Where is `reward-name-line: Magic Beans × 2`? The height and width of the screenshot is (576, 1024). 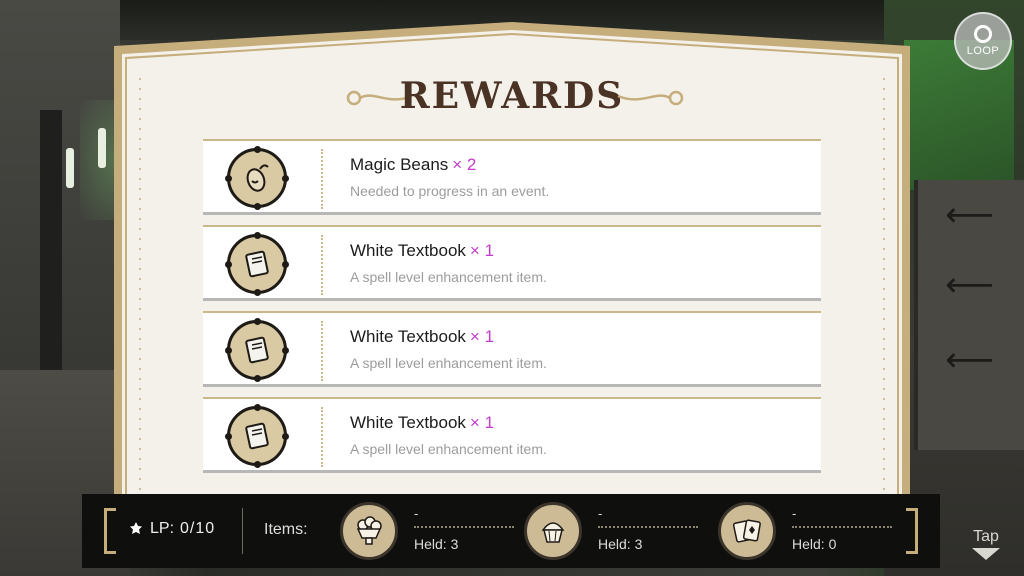
reward-name-line: Magic Beans × 2 is located at coordinates (413, 165).